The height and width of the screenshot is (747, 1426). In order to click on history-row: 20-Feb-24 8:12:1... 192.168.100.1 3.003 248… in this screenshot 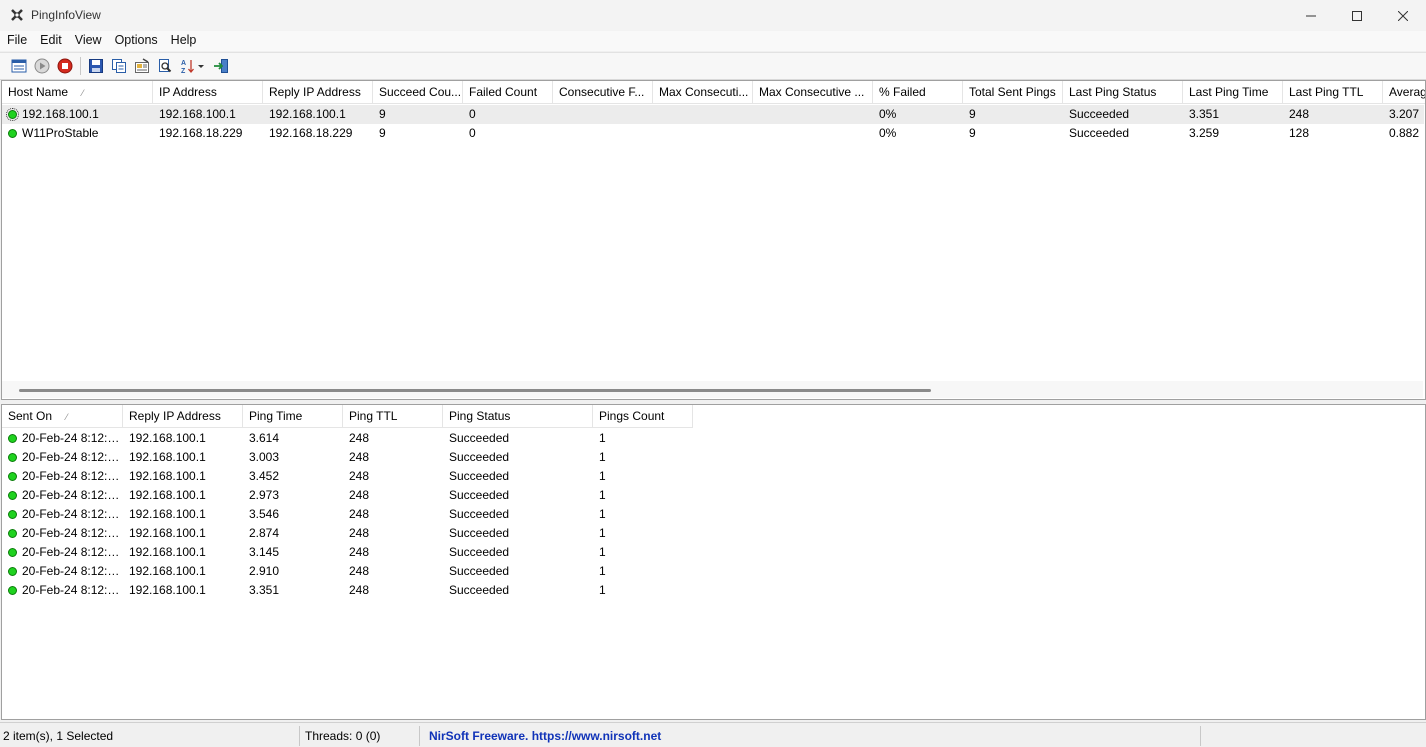, I will do `click(713, 457)`.